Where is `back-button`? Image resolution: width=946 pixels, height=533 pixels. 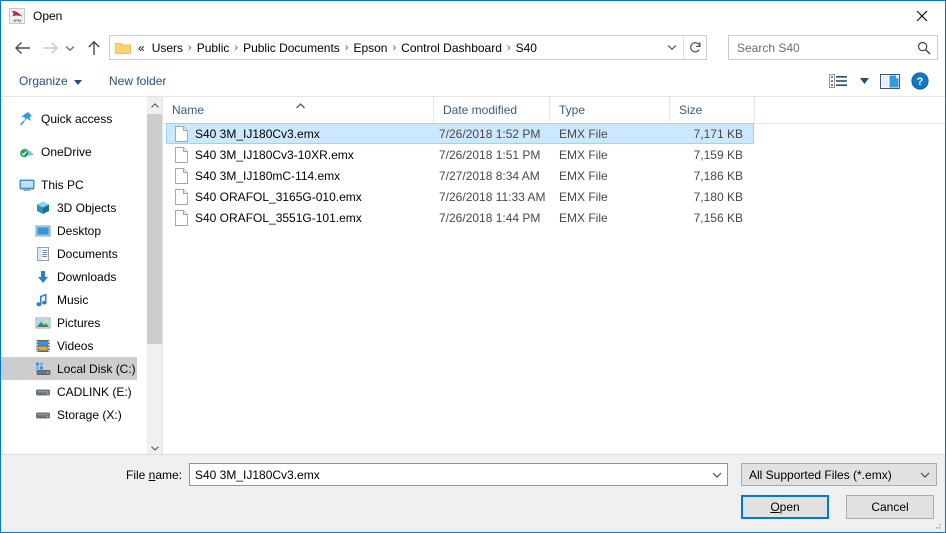
back-button is located at coordinates (22, 48).